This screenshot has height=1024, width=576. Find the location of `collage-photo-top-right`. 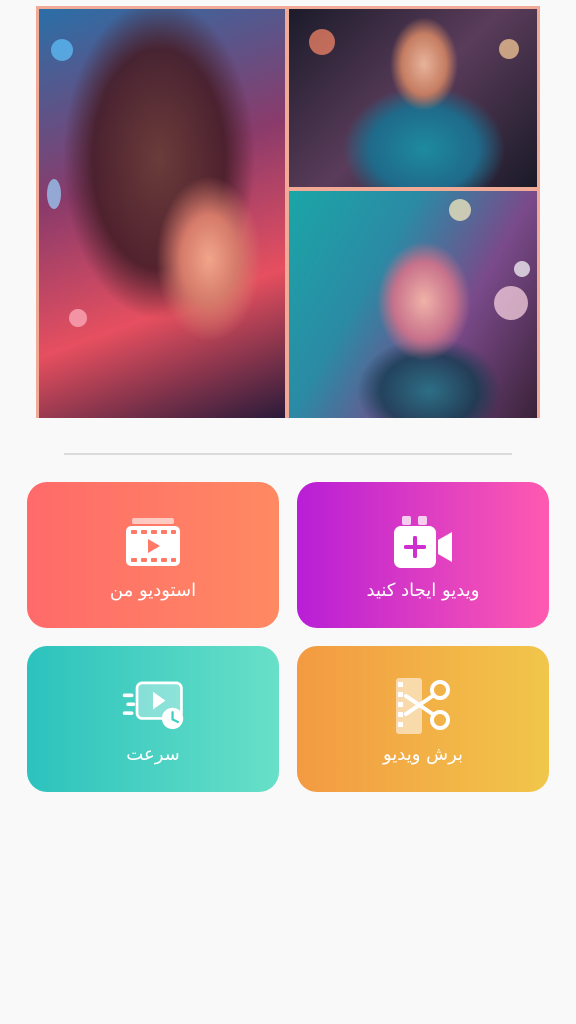

collage-photo-top-right is located at coordinates (413, 98).